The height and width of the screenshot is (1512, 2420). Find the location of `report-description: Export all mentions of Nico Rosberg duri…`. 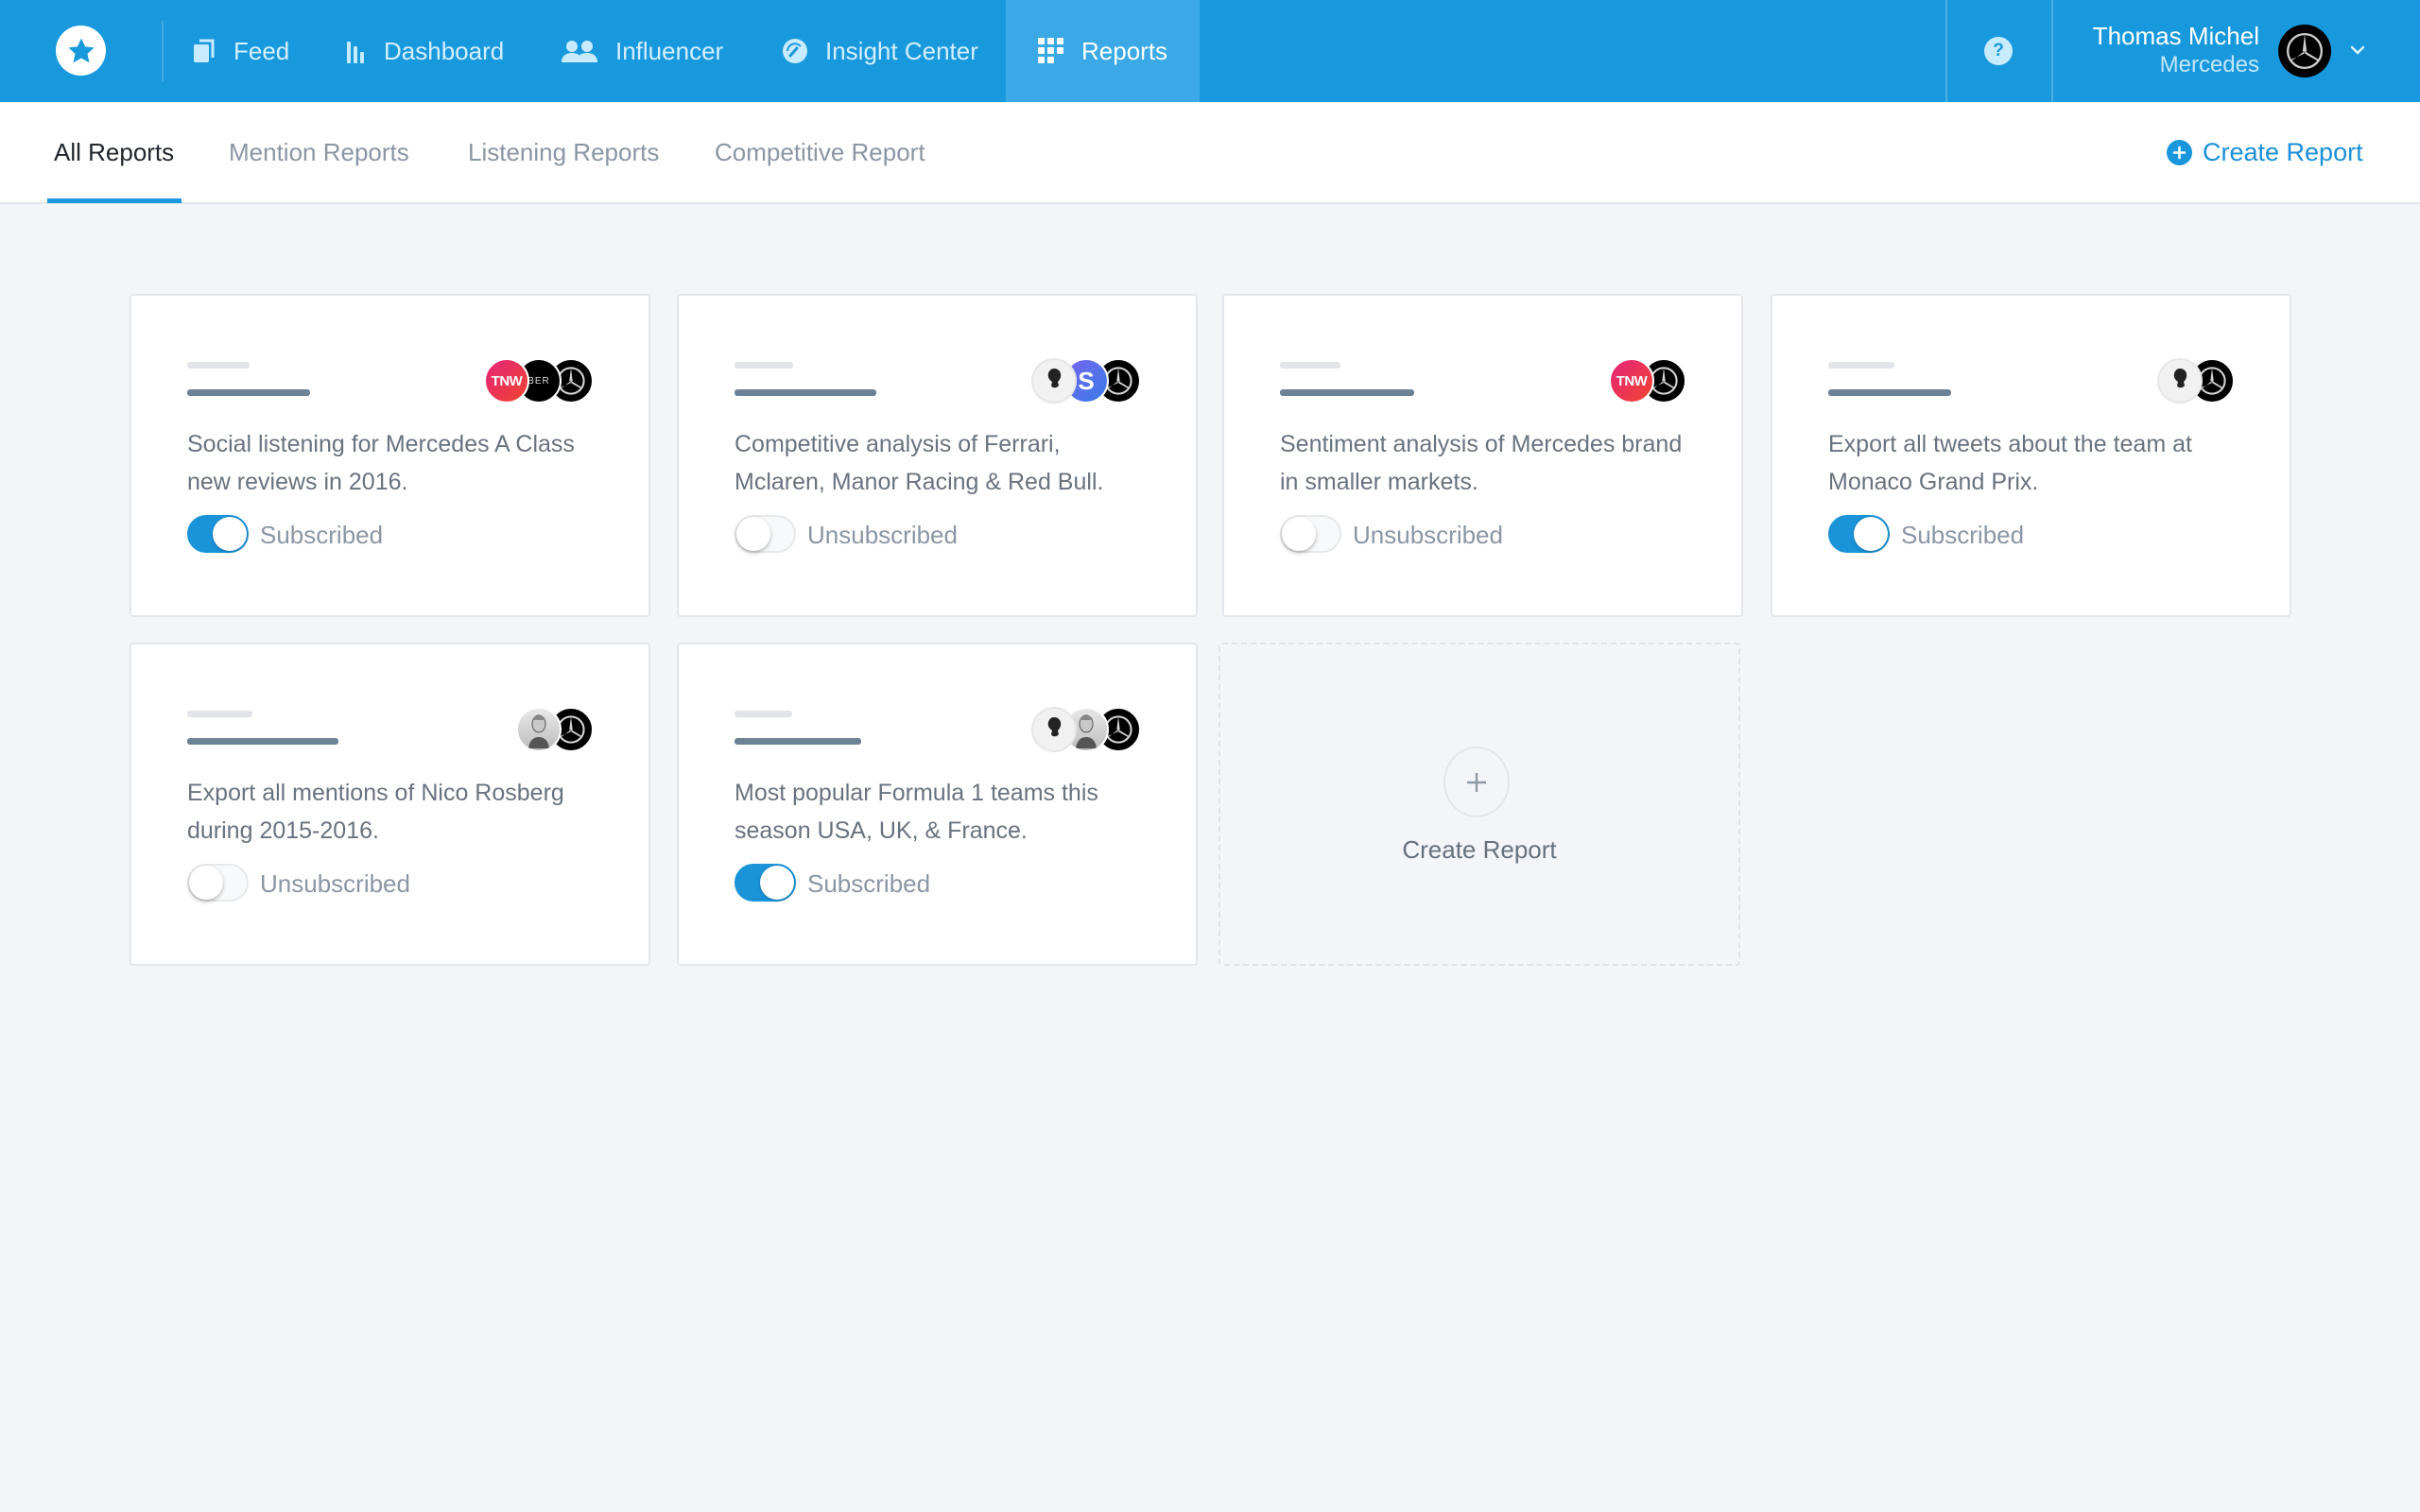

report-description: Export all mentions of Nico Rosberg duri… is located at coordinates (375, 812).